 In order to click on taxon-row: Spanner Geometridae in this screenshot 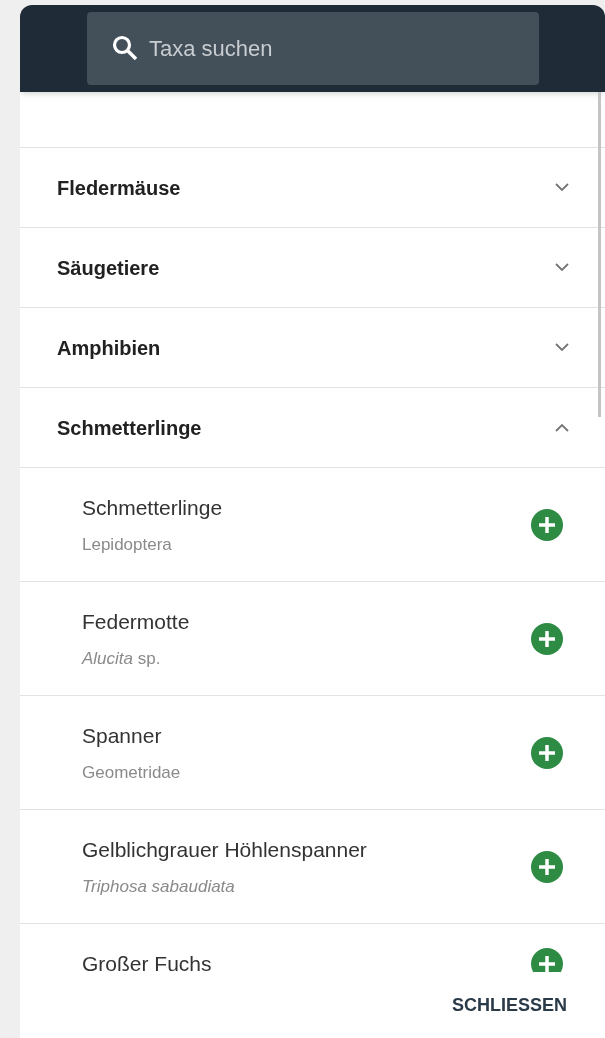, I will do `click(312, 752)`.